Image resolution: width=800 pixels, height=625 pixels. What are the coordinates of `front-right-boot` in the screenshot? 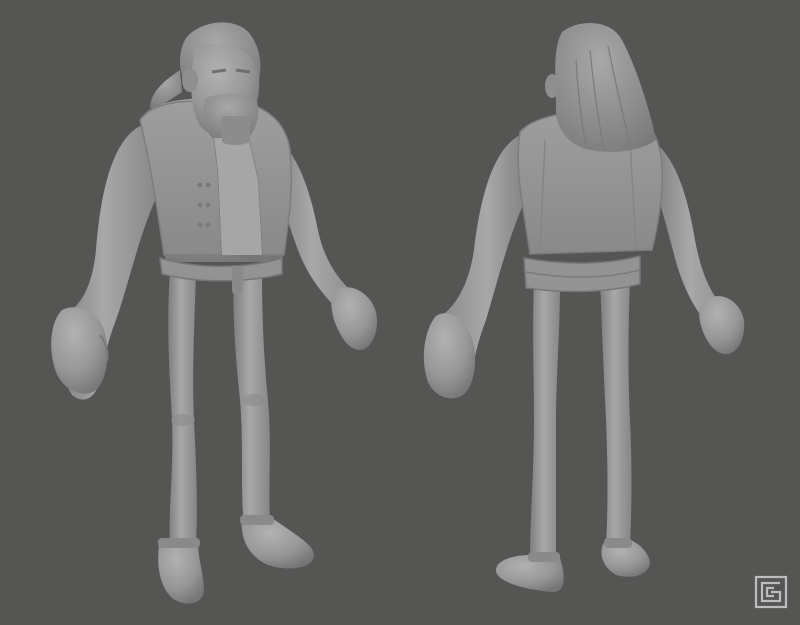 It's located at (277, 543).